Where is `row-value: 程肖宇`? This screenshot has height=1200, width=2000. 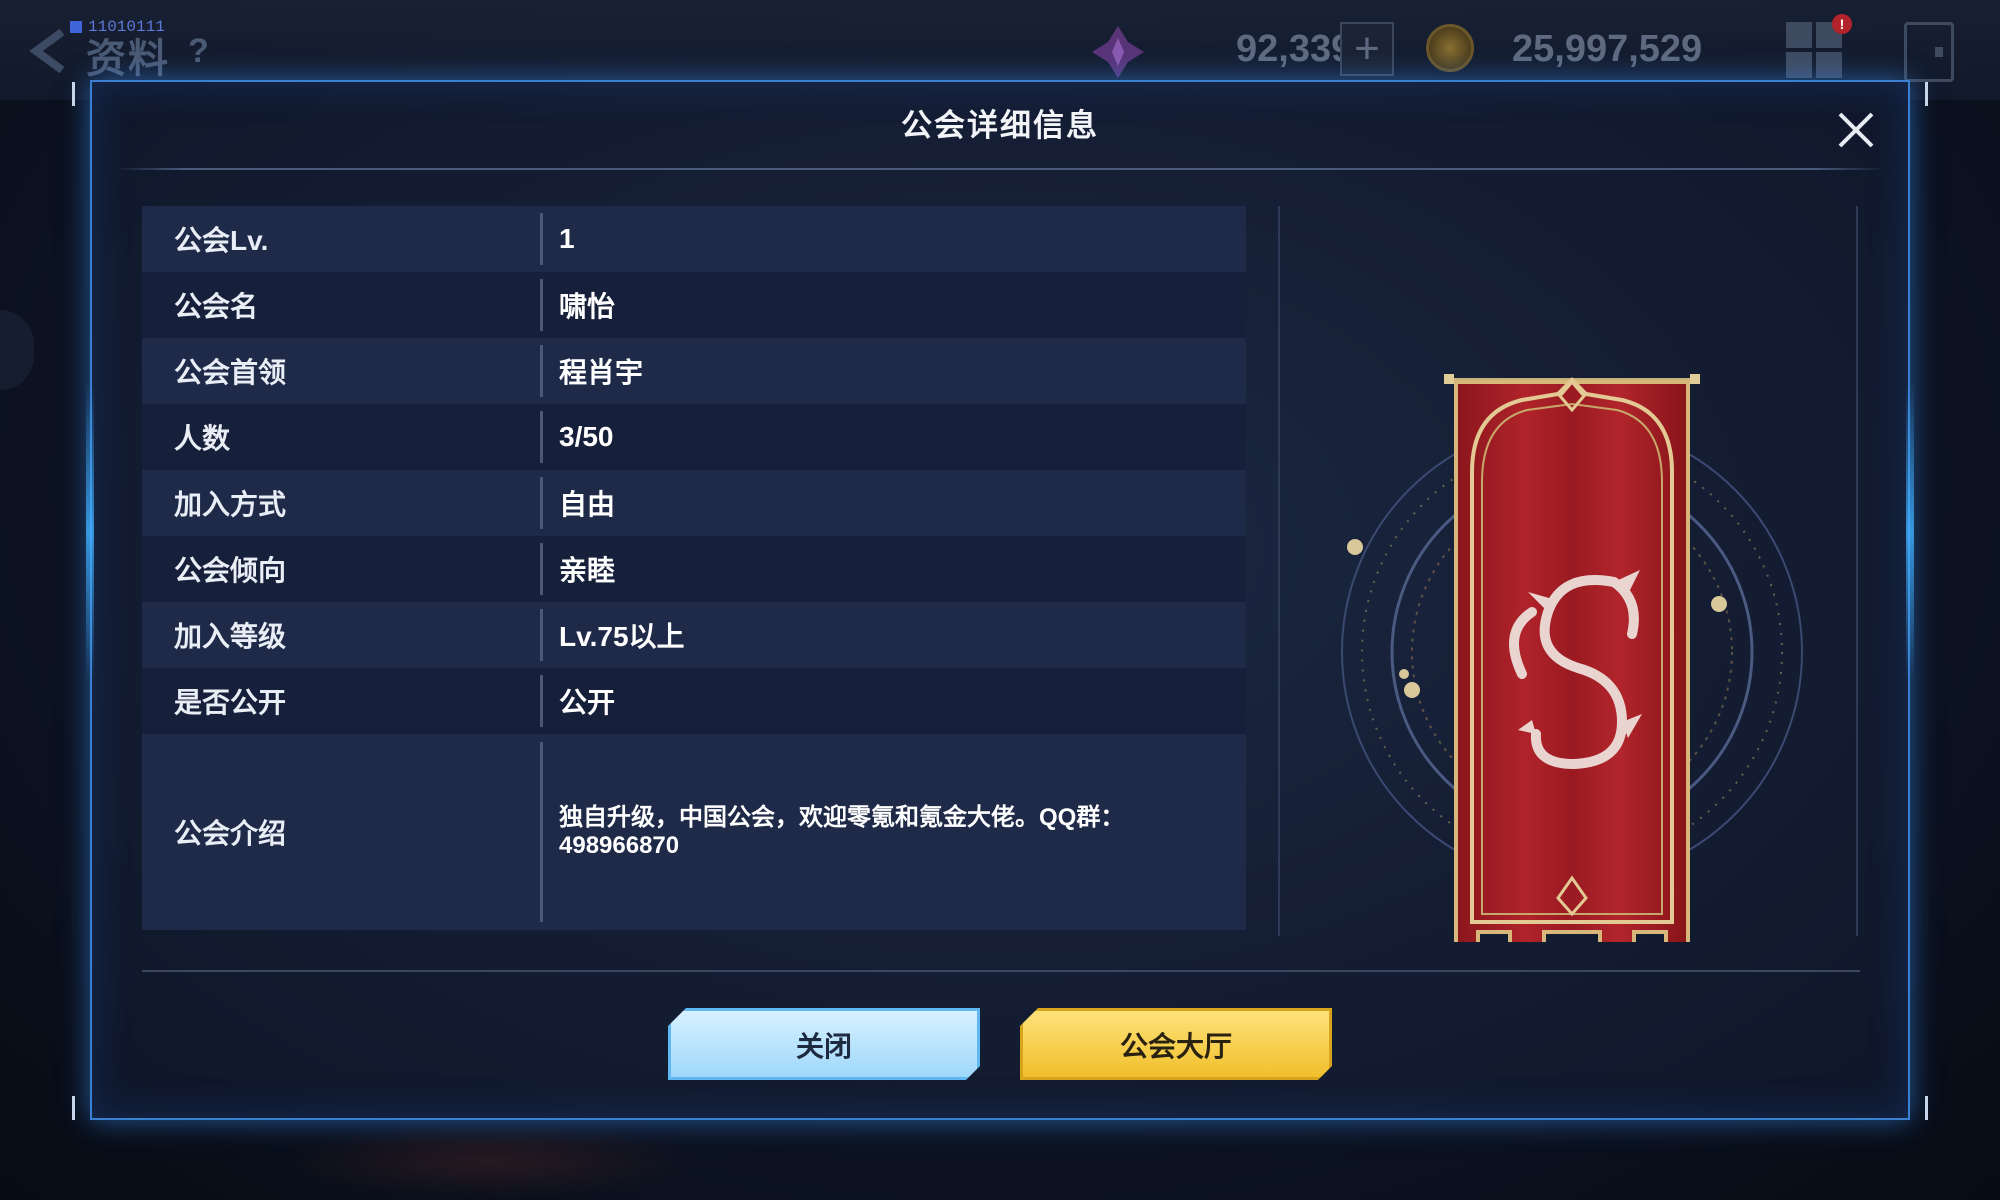 row-value: 程肖宇 is located at coordinates (601, 372).